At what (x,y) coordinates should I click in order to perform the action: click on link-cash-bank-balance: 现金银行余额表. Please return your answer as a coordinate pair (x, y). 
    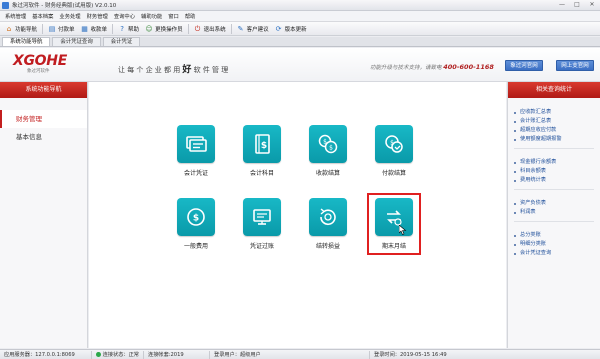
    Looking at the image, I should click on (554, 162).